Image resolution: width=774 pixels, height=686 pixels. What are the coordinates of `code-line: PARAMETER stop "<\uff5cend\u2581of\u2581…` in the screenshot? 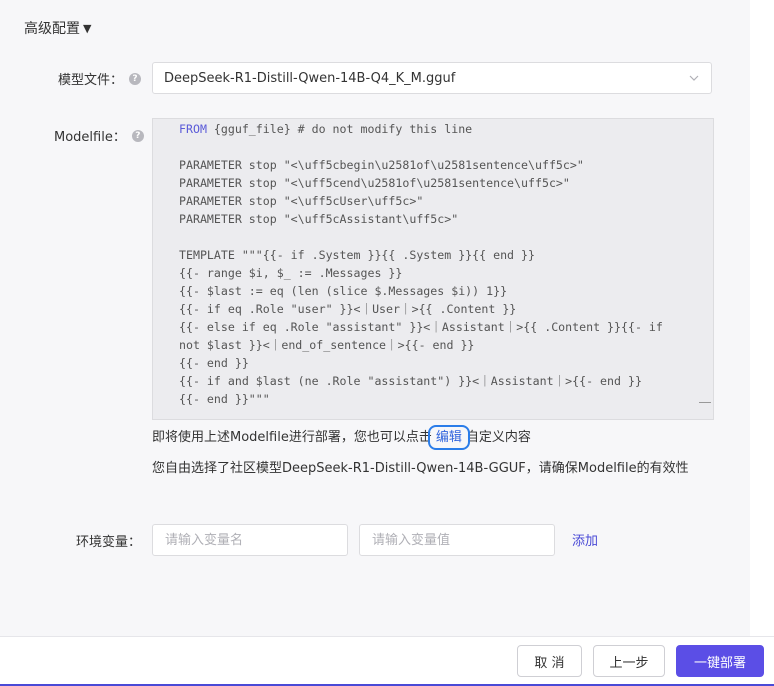 It's located at (374, 183).